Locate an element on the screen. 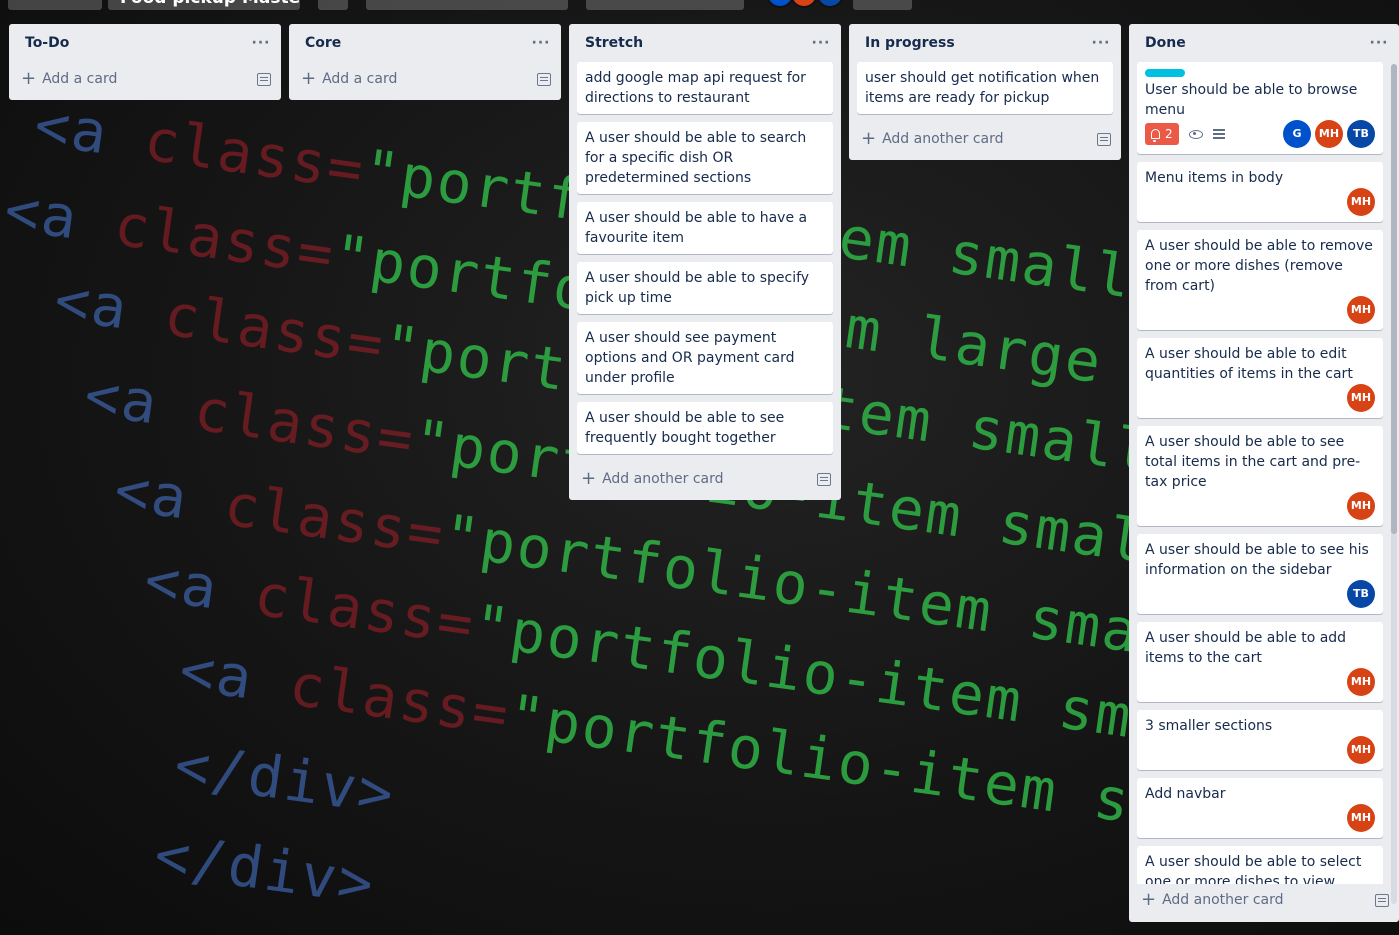  card-footer: 2 G MH TB is located at coordinates (1260, 134).